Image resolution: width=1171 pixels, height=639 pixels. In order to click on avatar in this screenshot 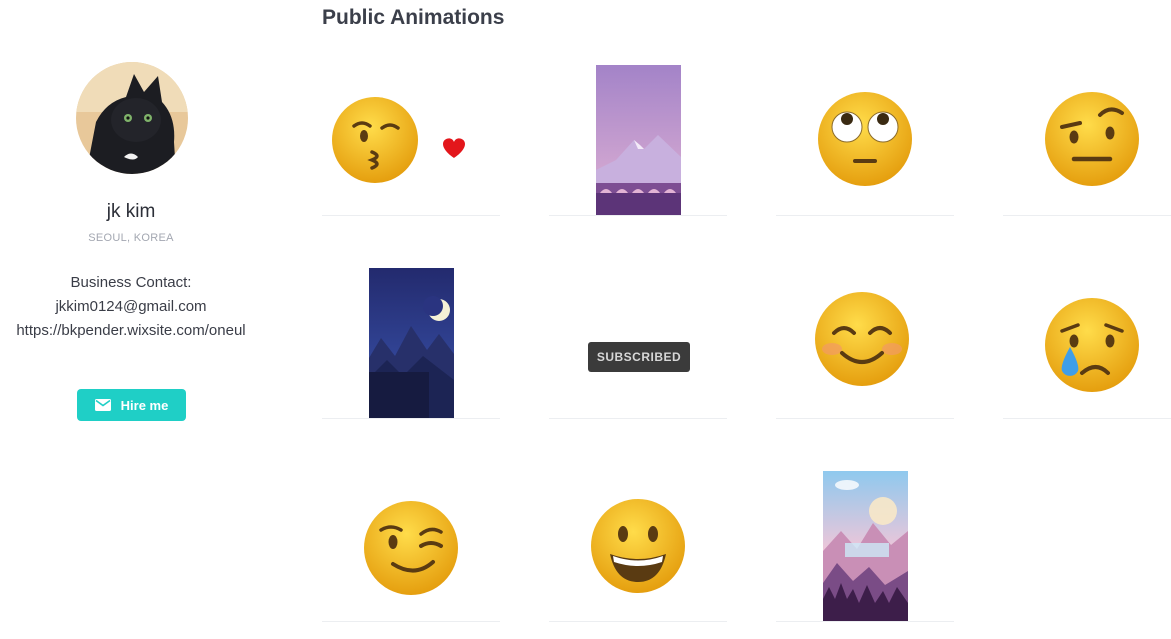, I will do `click(132, 118)`.